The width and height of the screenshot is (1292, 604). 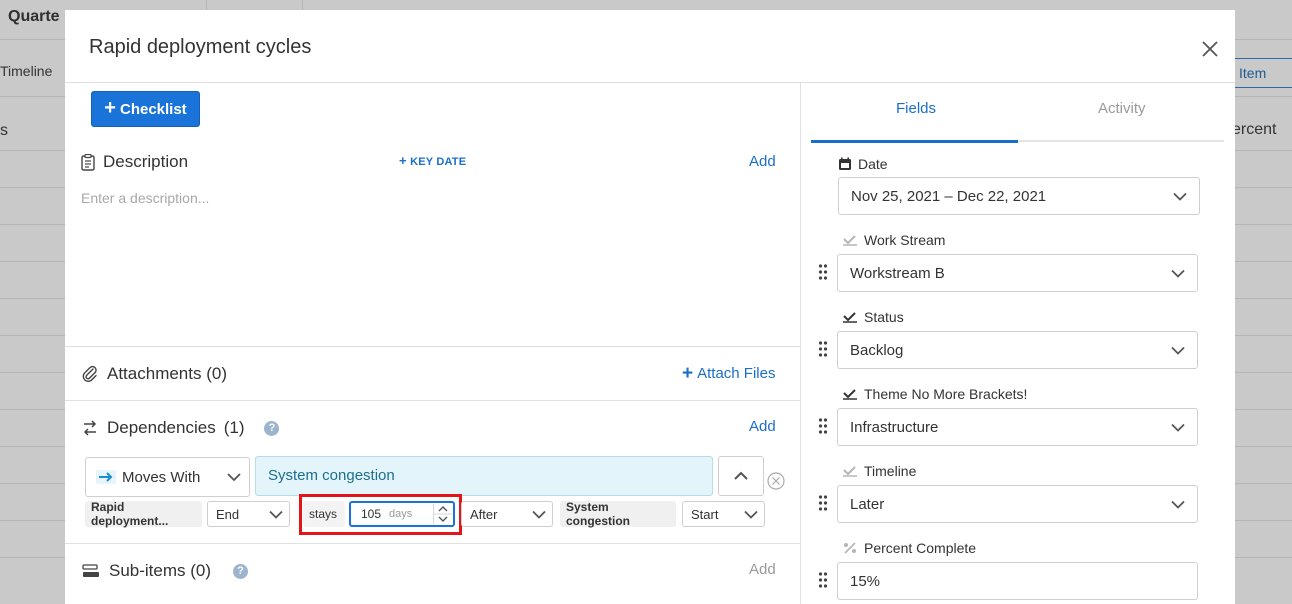 I want to click on target-point-value: Start, so click(x=705, y=514).